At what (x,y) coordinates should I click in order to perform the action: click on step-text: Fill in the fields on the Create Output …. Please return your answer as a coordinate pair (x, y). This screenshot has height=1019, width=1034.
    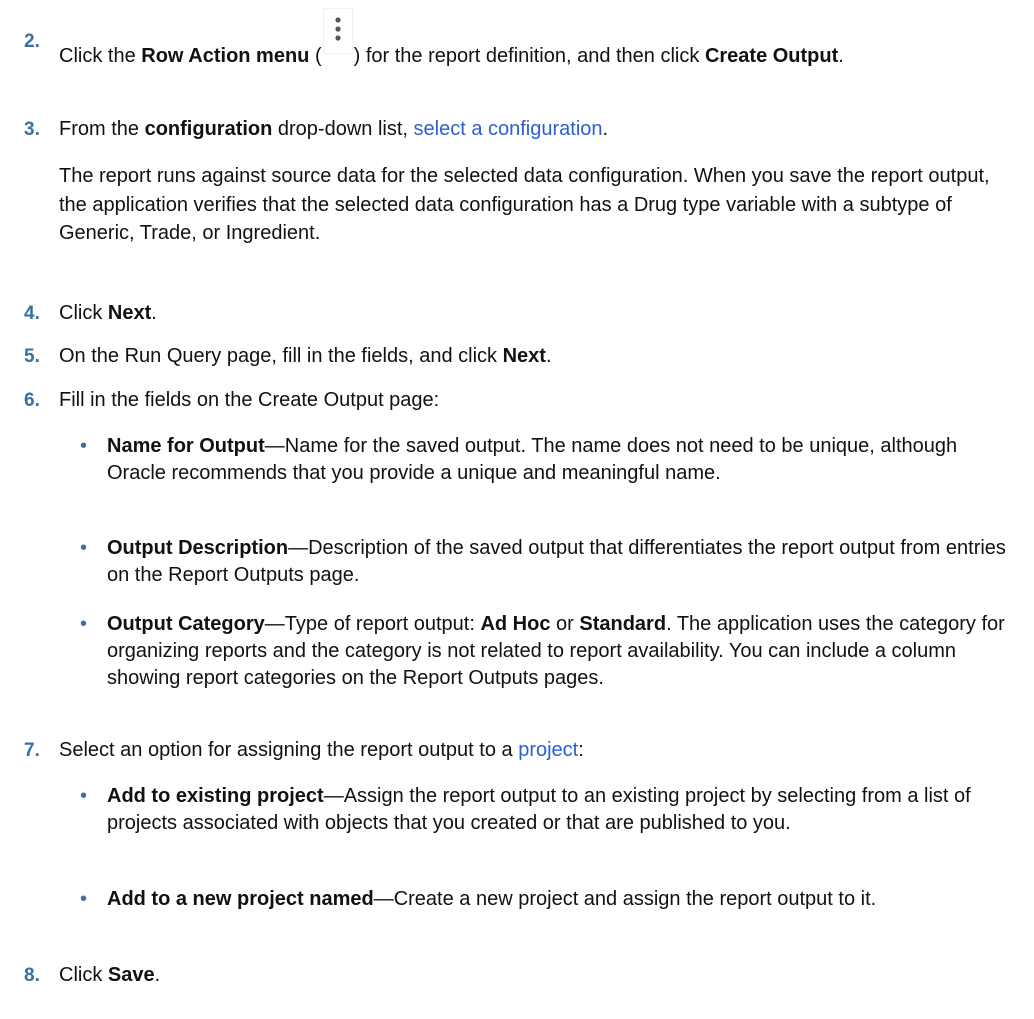
    Looking at the image, I should click on (249, 400).